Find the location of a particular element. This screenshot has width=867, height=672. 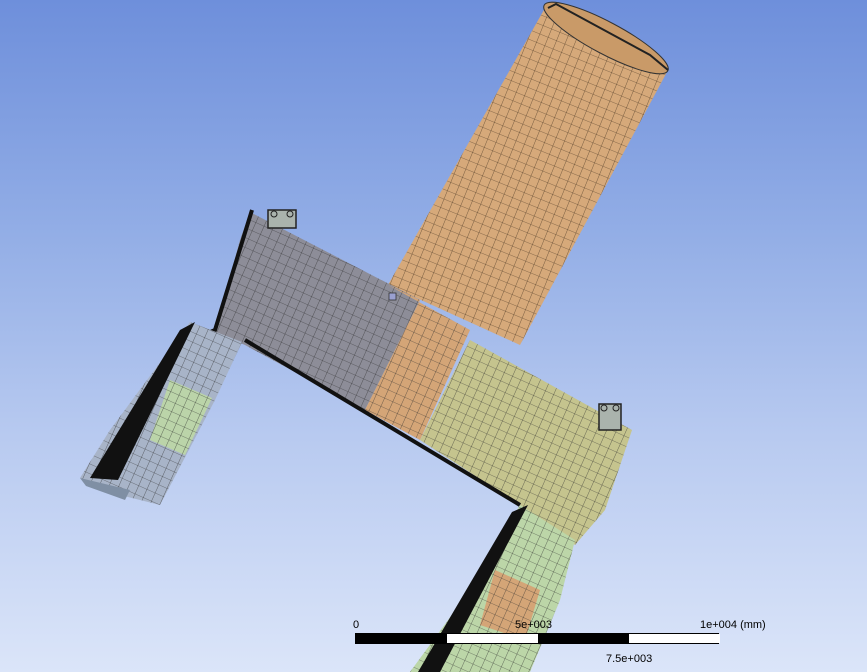

mid-marker is located at coordinates (392, 296).